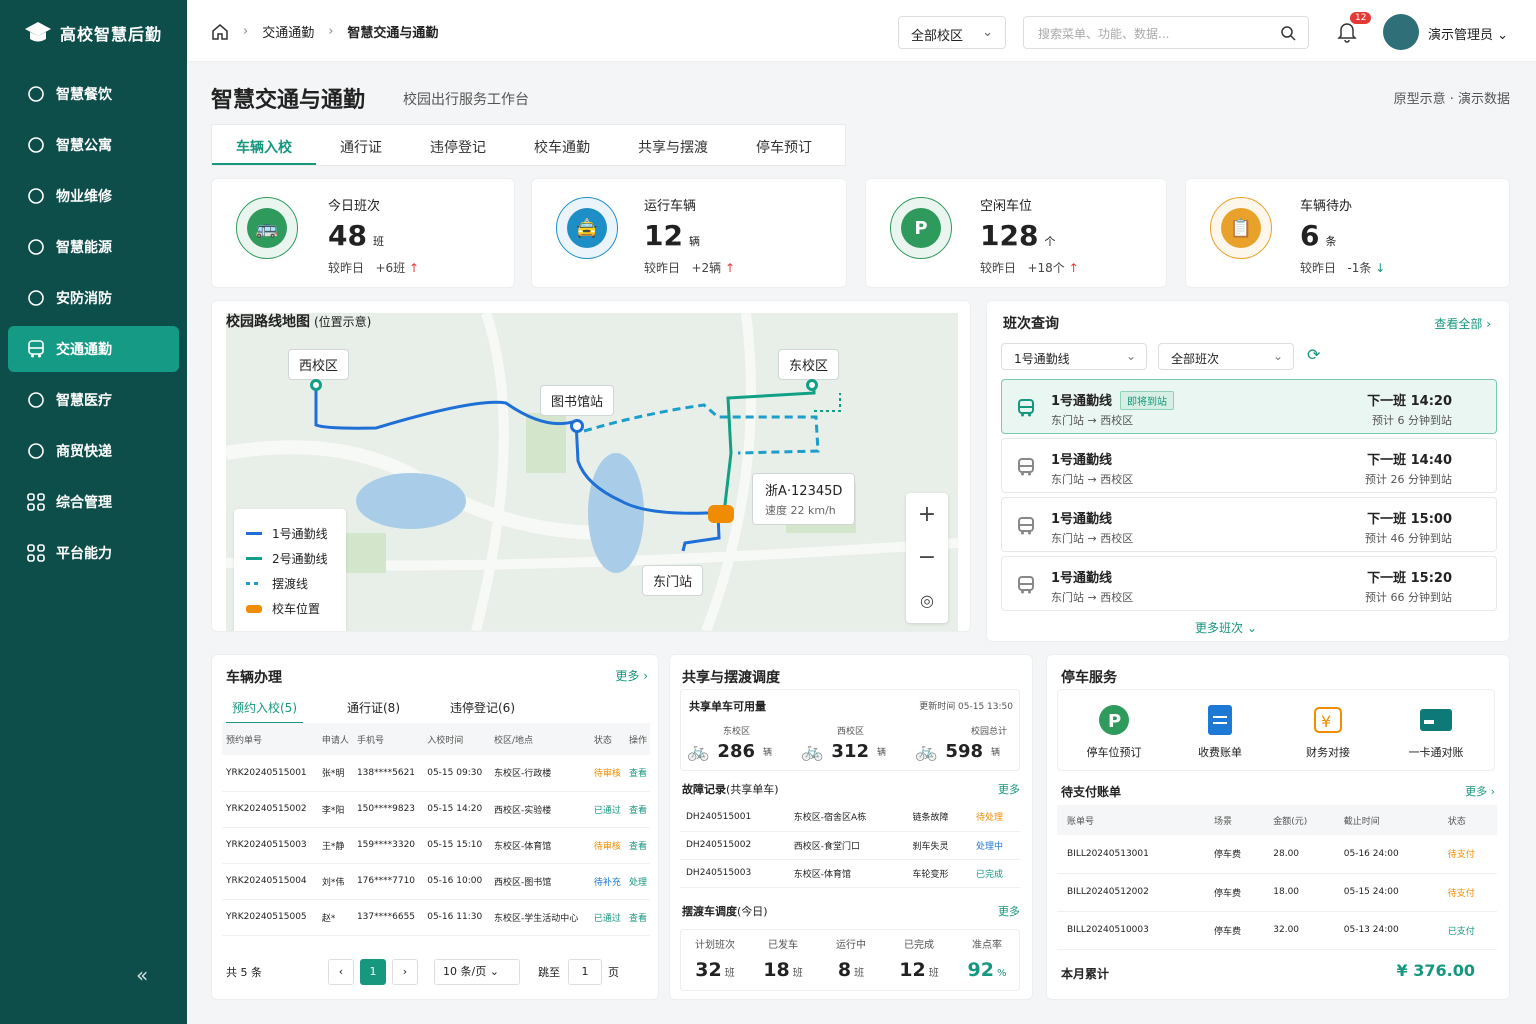 Image resolution: width=1536 pixels, height=1024 pixels. I want to click on line-select: 1号通勤线 ⌄, so click(1074, 356).